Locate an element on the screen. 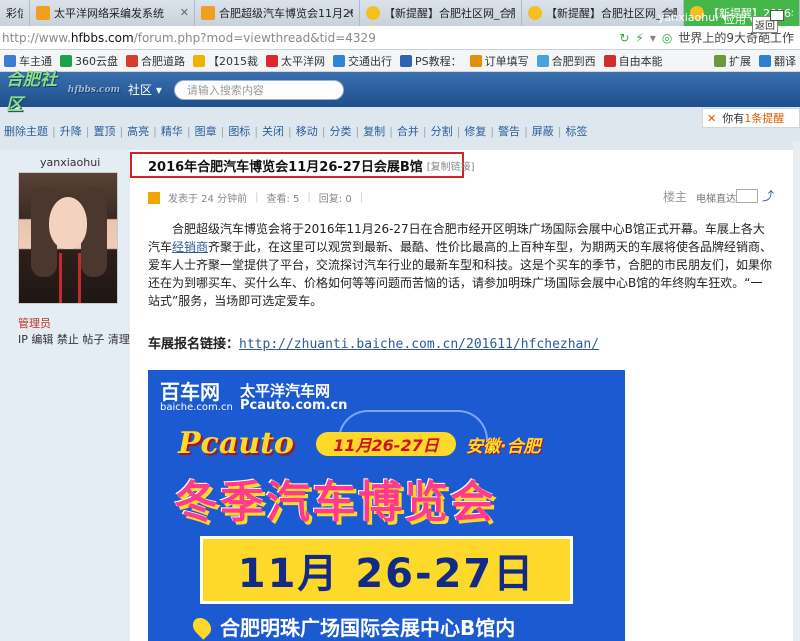 This screenshot has width=800, height=641. notification-popup: ✕ 你有 1条提醒 is located at coordinates (751, 118).